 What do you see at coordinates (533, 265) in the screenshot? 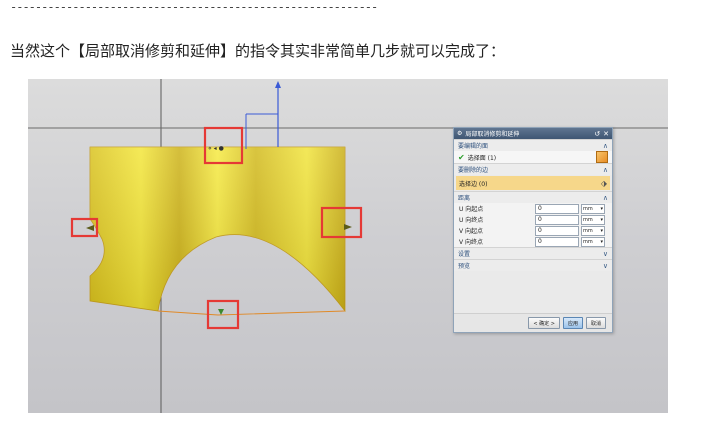
I see `section-preview-header: 预览 ∨` at bounding box center [533, 265].